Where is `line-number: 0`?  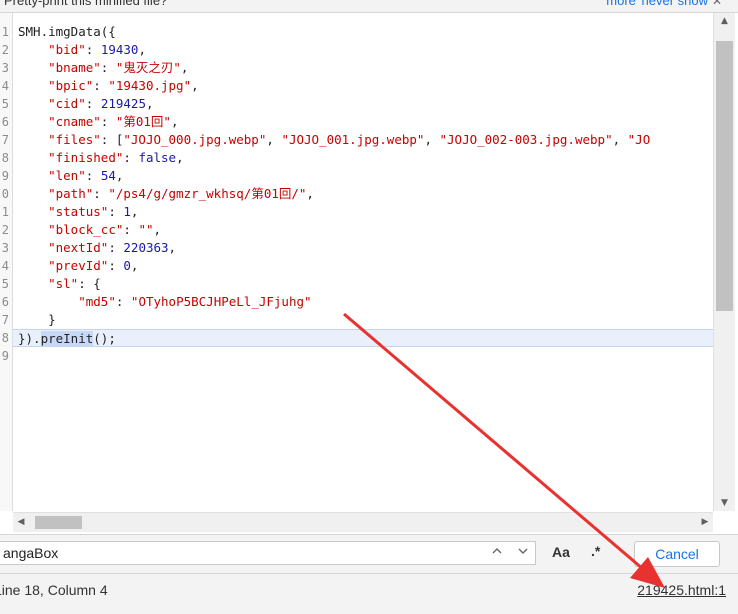
line-number: 0 is located at coordinates (5, 194).